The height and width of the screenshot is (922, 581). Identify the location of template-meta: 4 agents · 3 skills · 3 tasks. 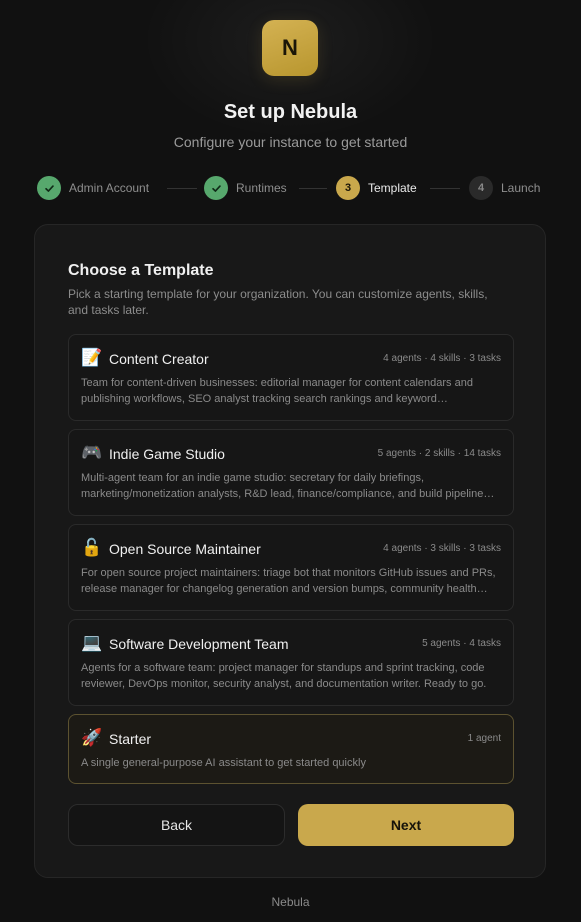
(442, 548).